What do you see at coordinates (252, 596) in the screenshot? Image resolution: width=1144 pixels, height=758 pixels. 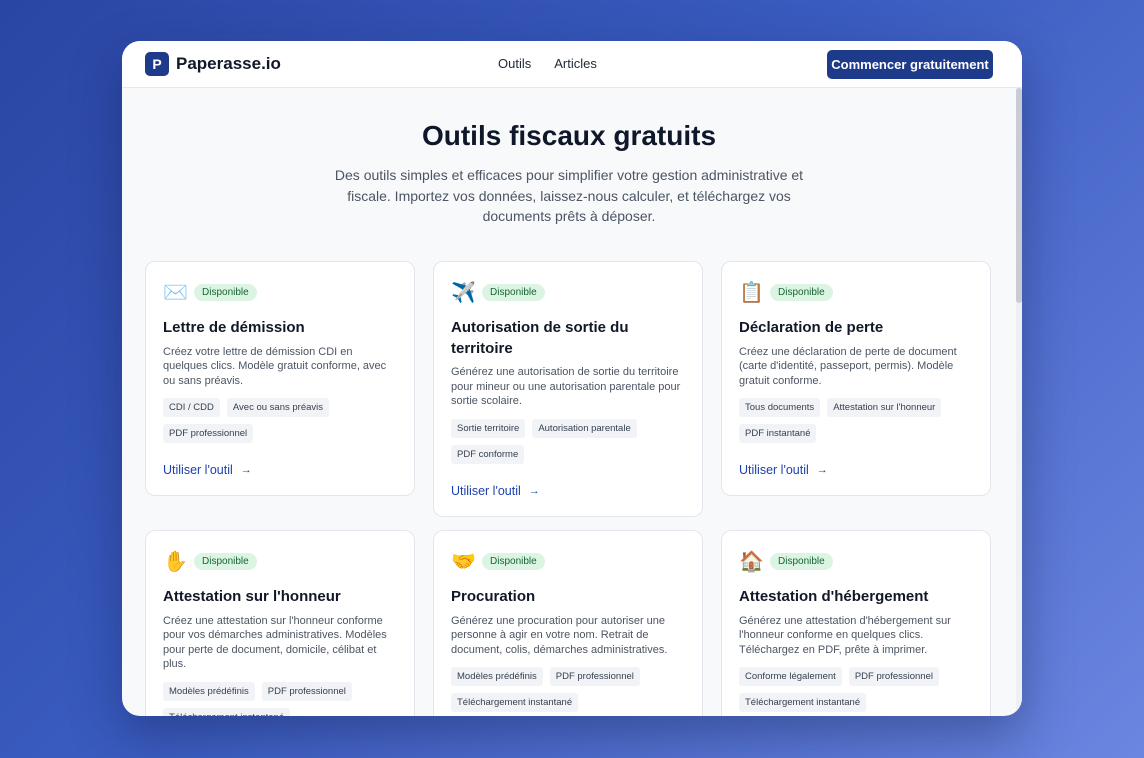 I see `card-title: Attestation sur l'honneur` at bounding box center [252, 596].